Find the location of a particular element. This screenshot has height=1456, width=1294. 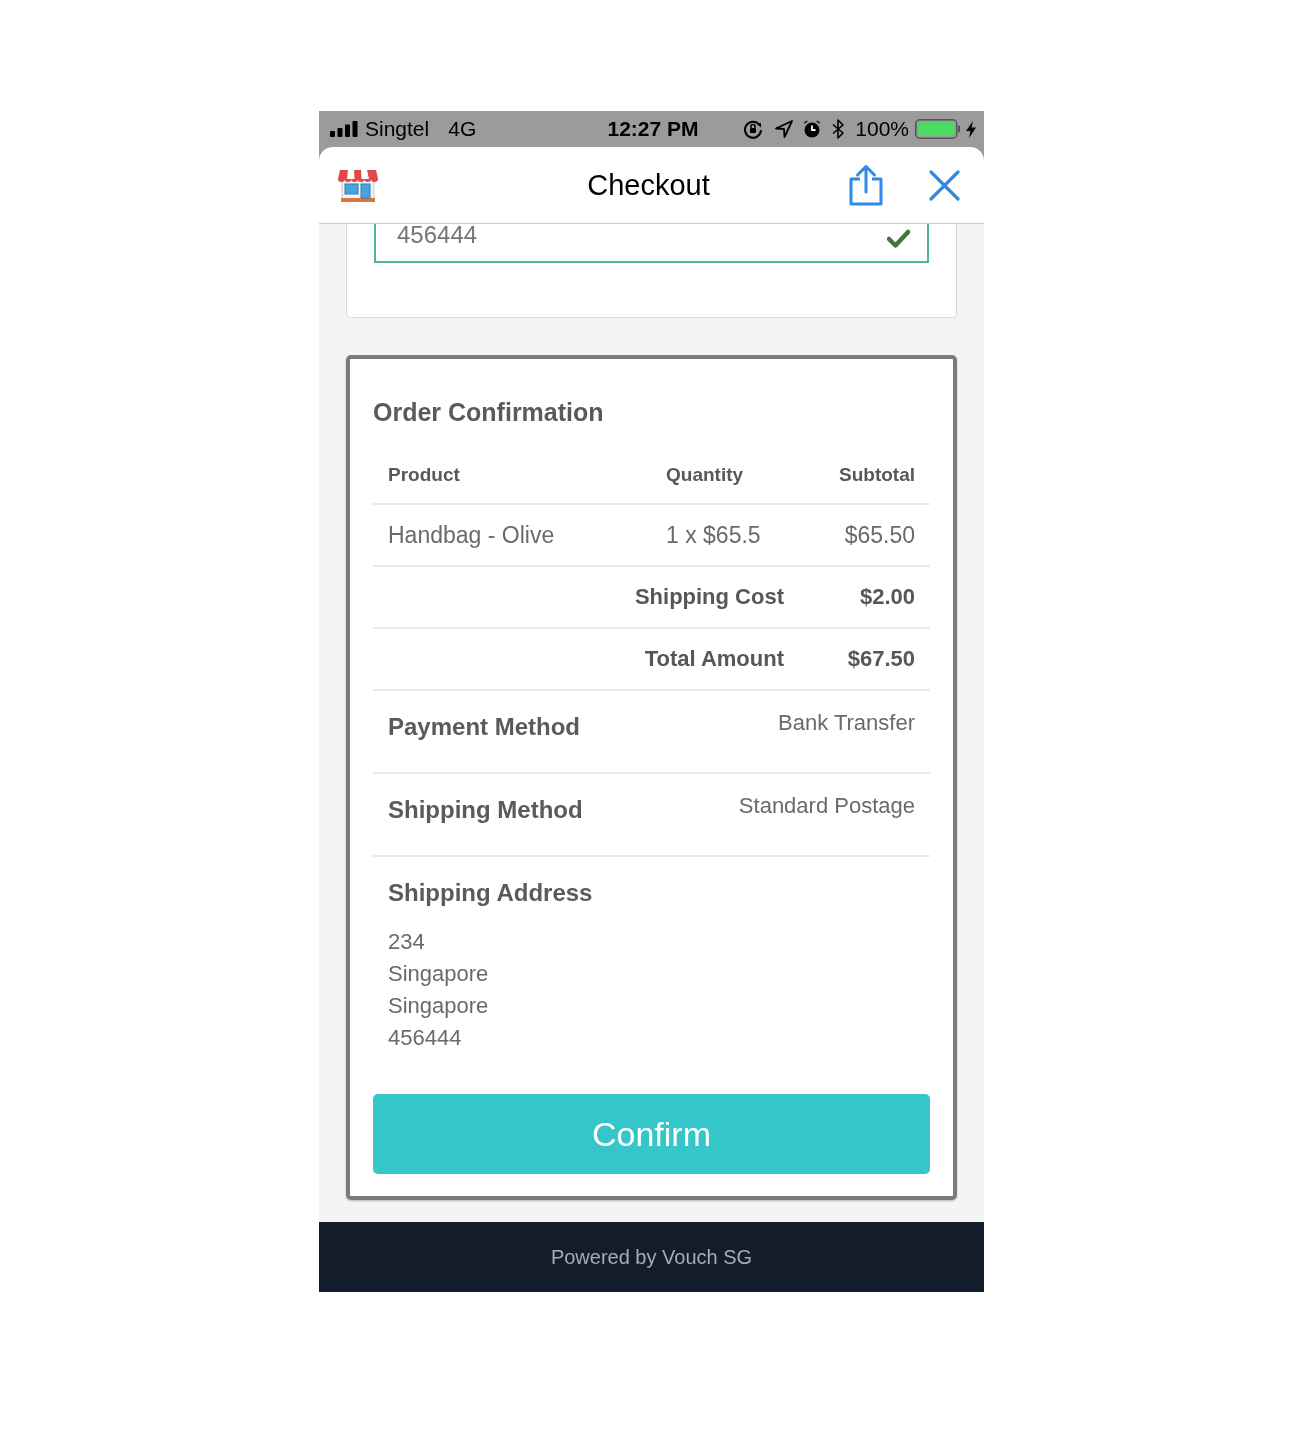

table-cell: $65.50 is located at coordinates (879, 535).